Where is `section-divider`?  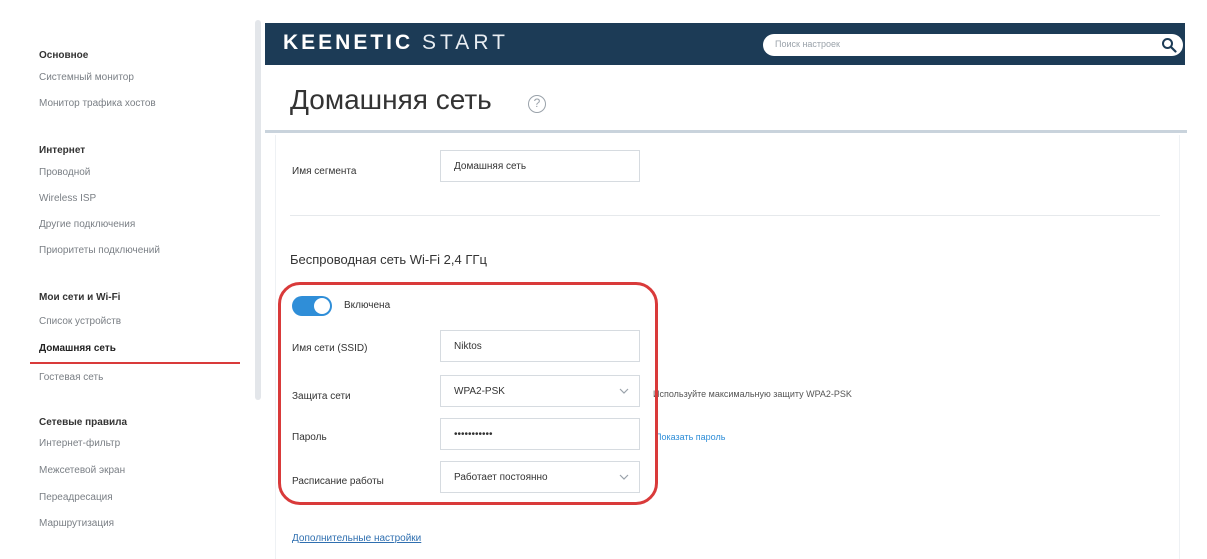
section-divider is located at coordinates (725, 215).